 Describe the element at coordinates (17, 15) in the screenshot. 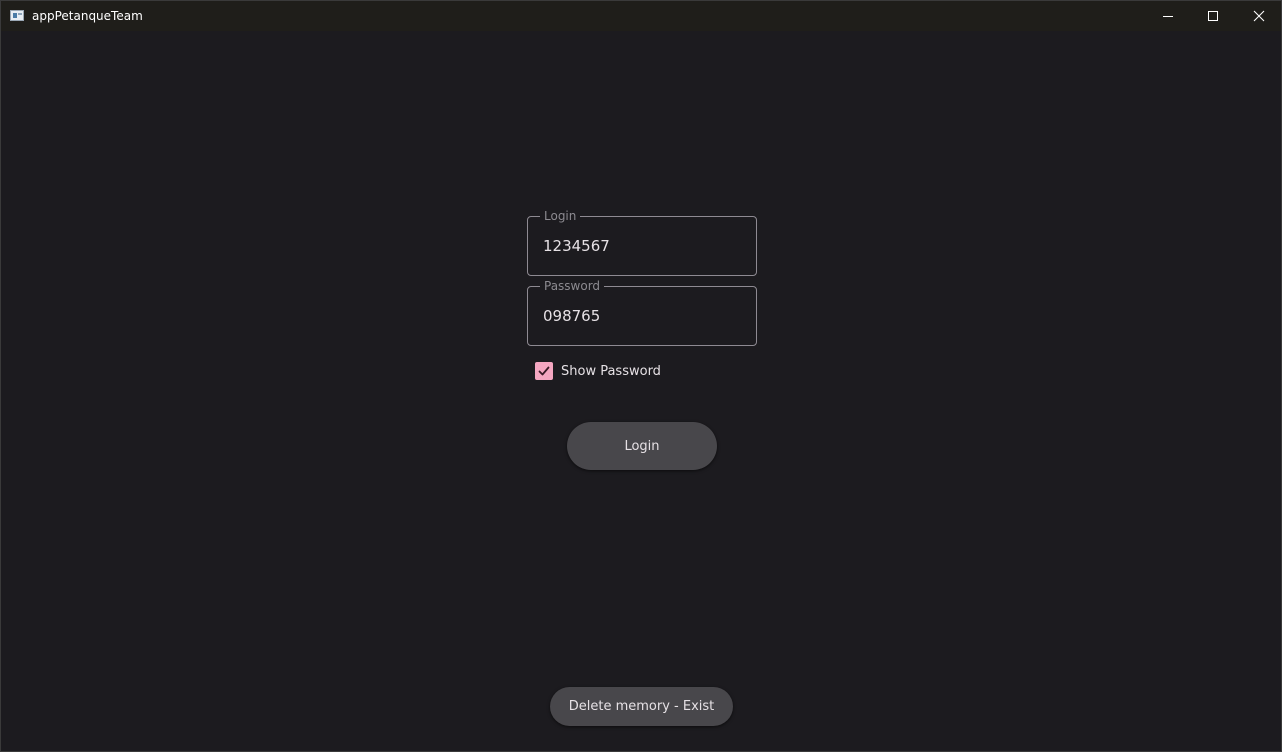

I see `app-window-icon` at that location.